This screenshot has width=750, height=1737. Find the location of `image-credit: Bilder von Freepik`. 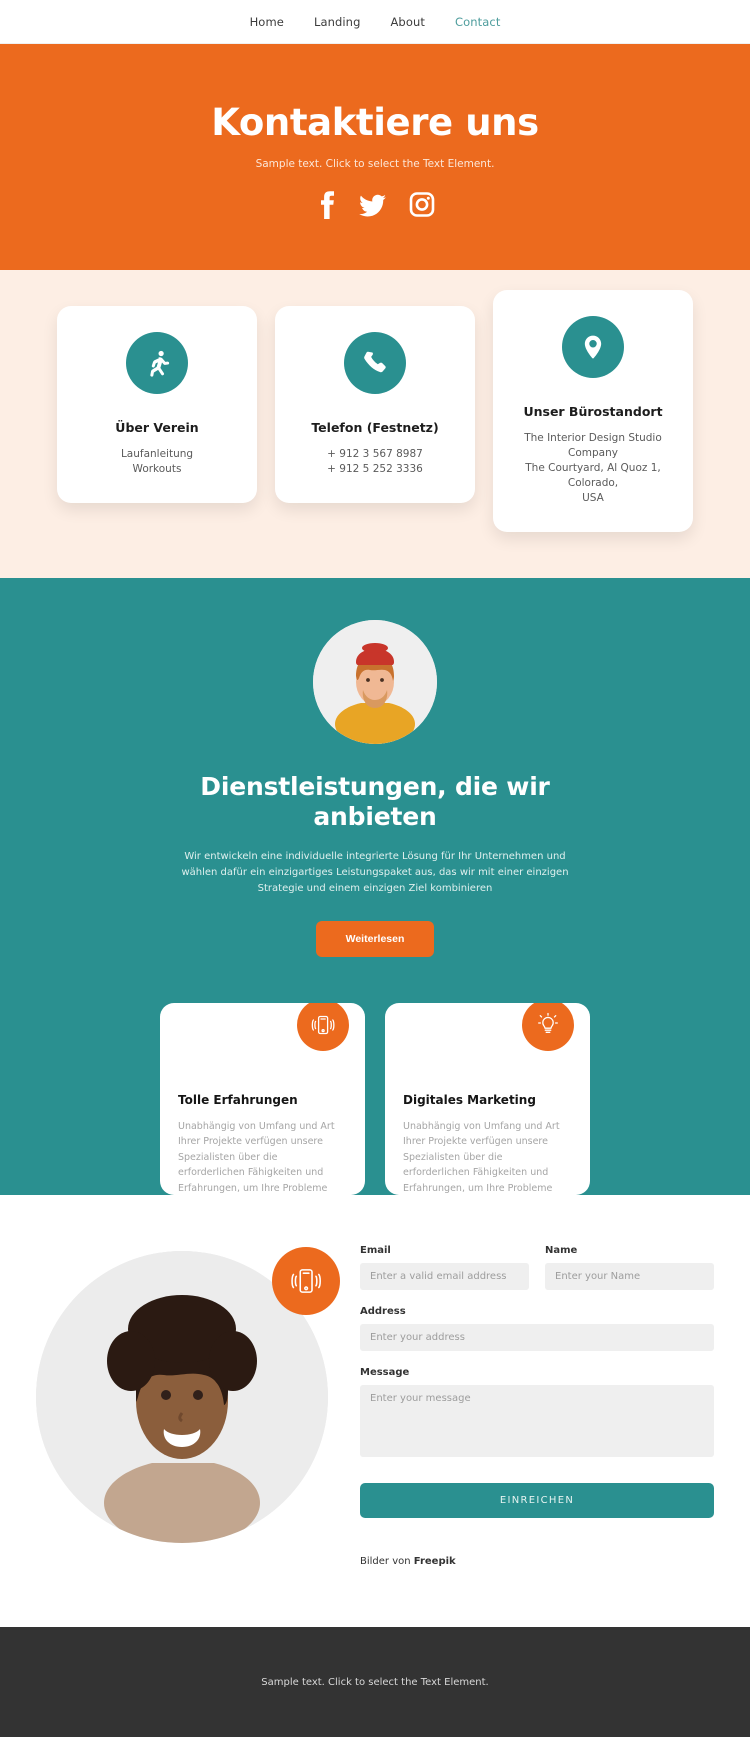

image-credit: Bilder von Freepik is located at coordinates (537, 1561).